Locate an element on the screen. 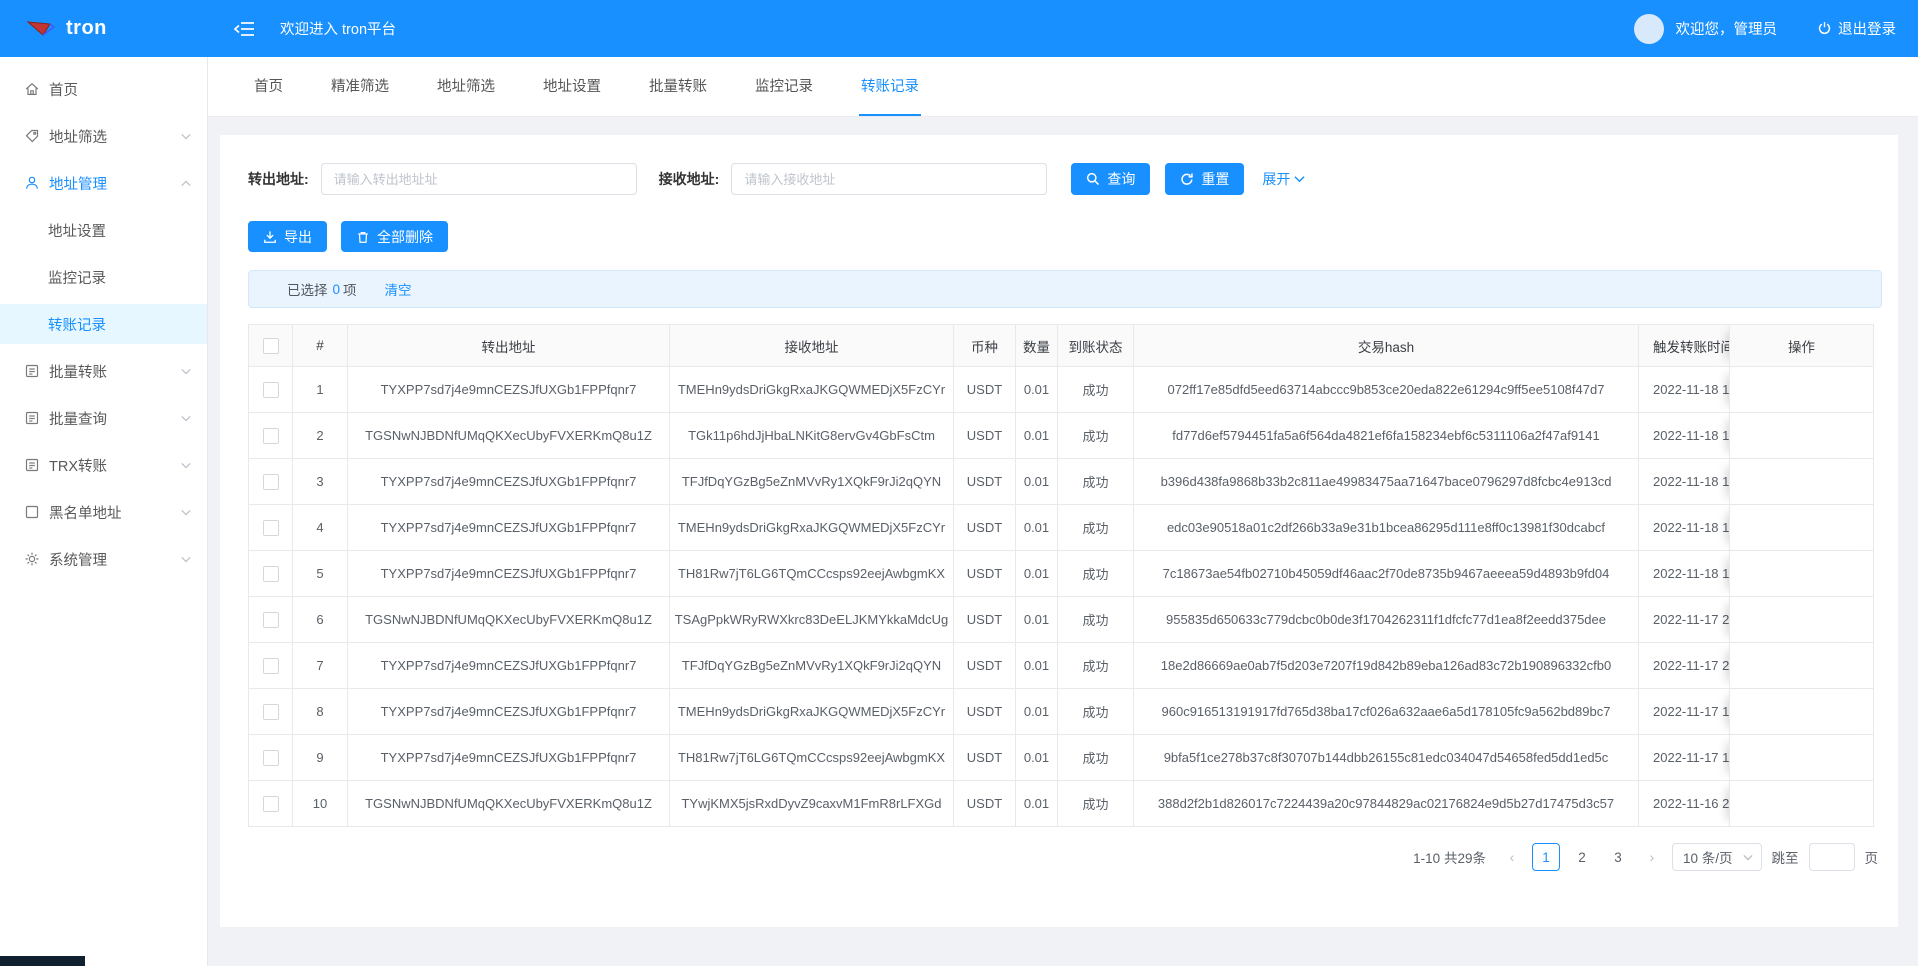 Image resolution: width=1918 pixels, height=966 pixels. select-all-checkbox is located at coordinates (270, 345).